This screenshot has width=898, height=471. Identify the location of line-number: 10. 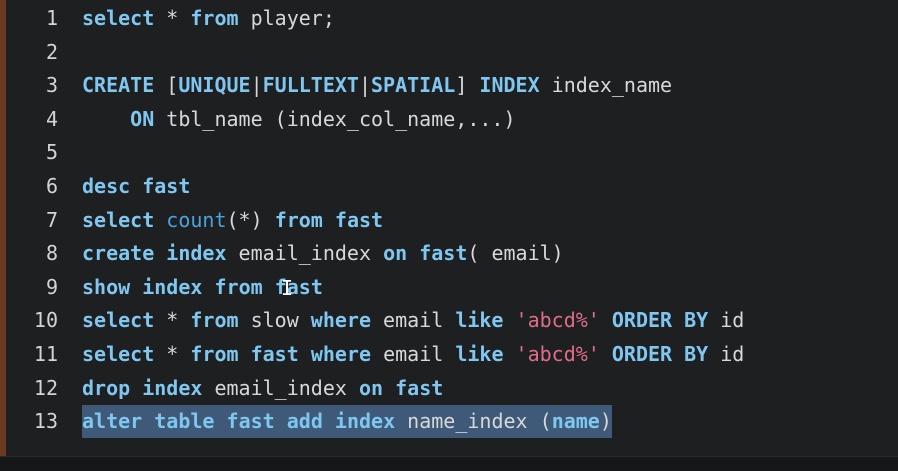
(45, 320).